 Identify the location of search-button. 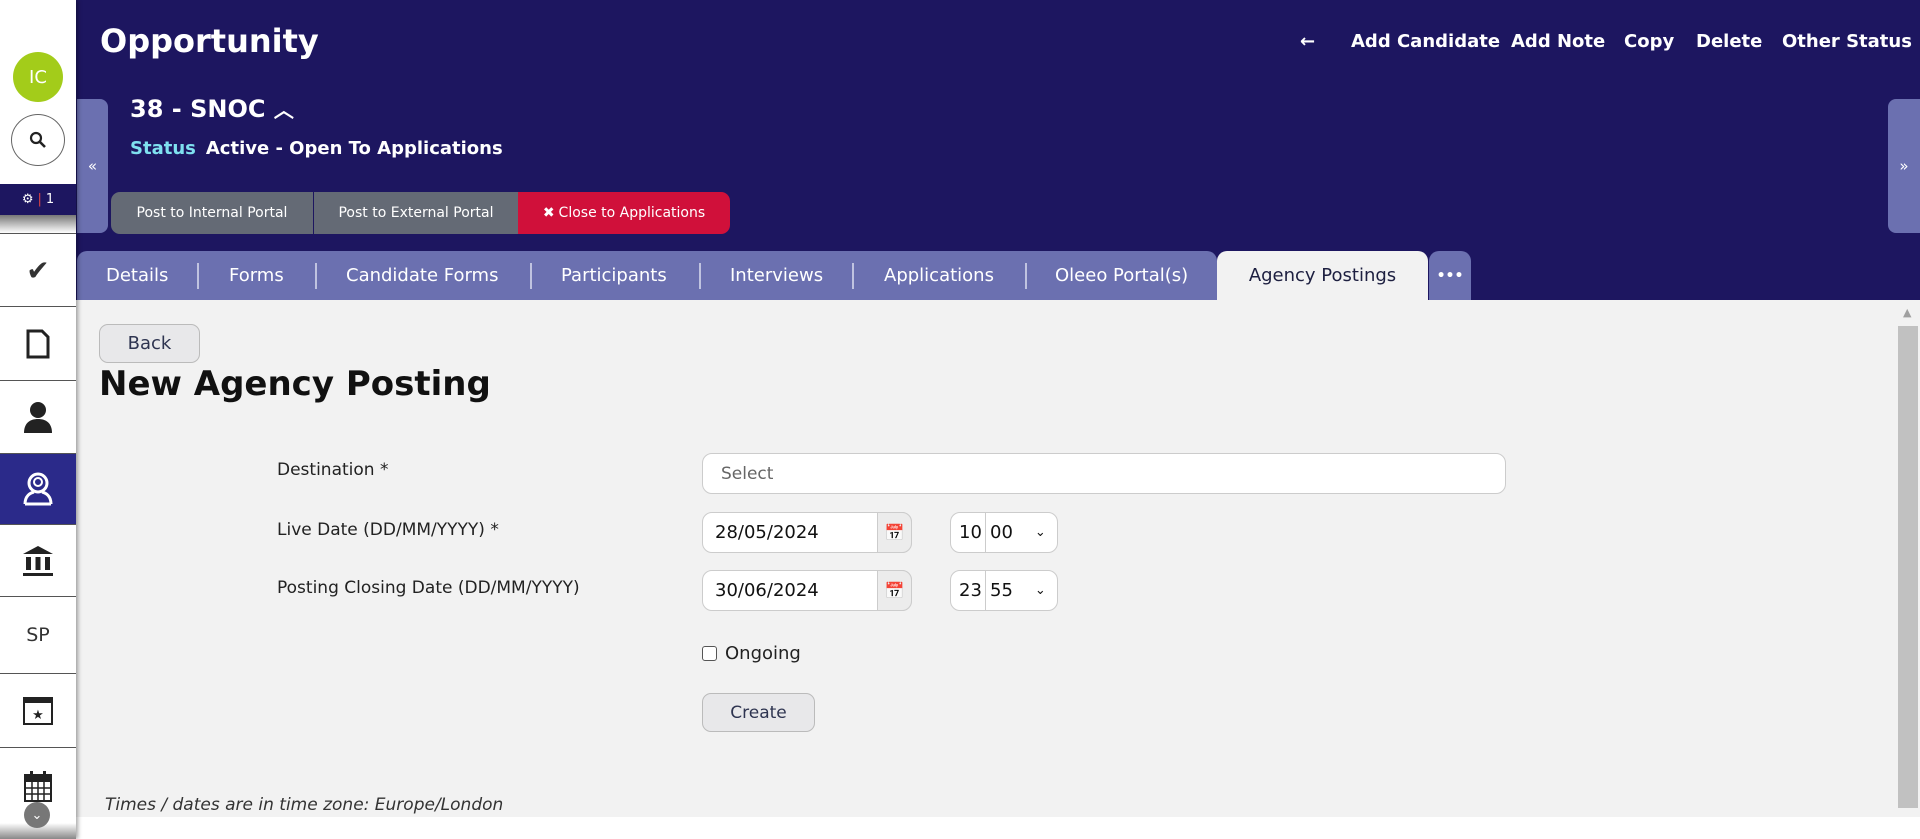
(38, 140).